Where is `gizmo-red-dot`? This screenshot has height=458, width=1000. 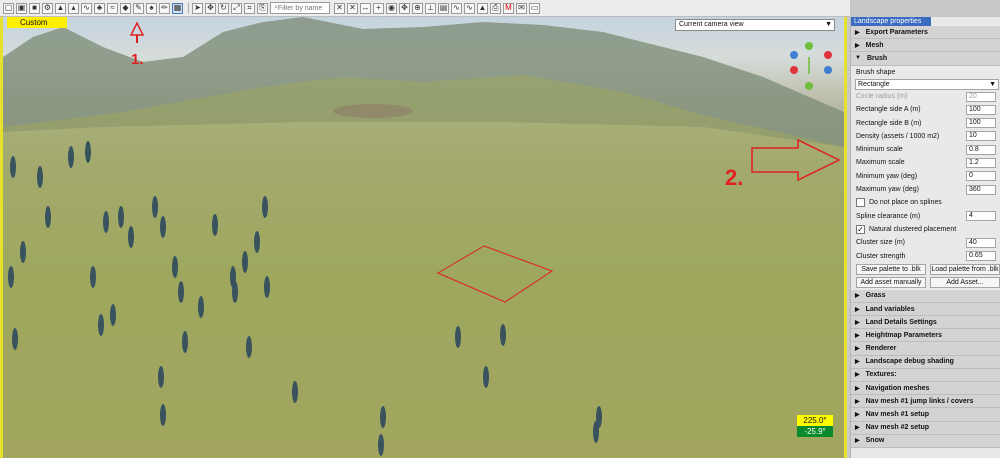 gizmo-red-dot is located at coordinates (828, 55).